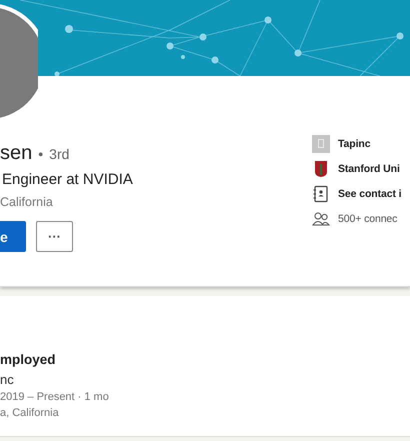 The height and width of the screenshot is (441, 410). Describe the element at coordinates (7, 379) in the screenshot. I see `company-name: nc` at that location.